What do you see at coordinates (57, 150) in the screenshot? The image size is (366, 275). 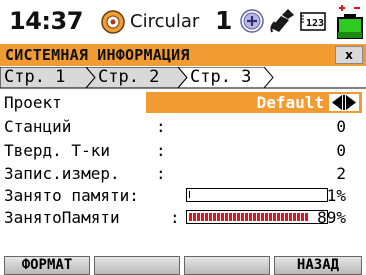 I see `fixed-points-label: Тверд. Т-ки` at bounding box center [57, 150].